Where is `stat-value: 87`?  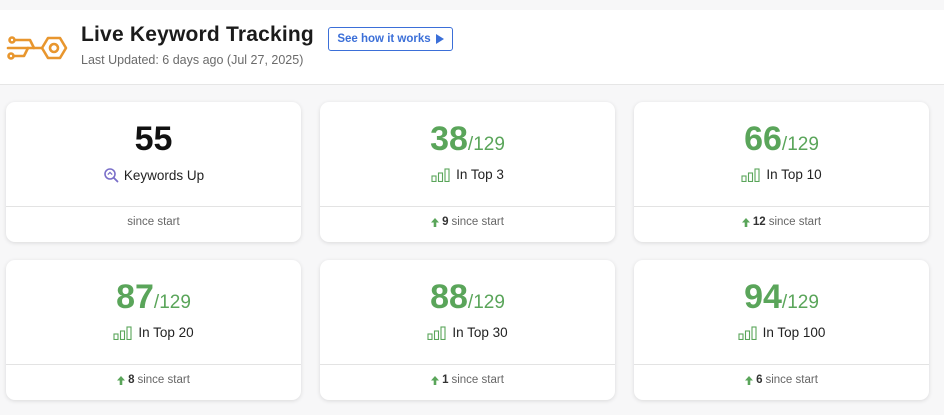 stat-value: 87 is located at coordinates (135, 297).